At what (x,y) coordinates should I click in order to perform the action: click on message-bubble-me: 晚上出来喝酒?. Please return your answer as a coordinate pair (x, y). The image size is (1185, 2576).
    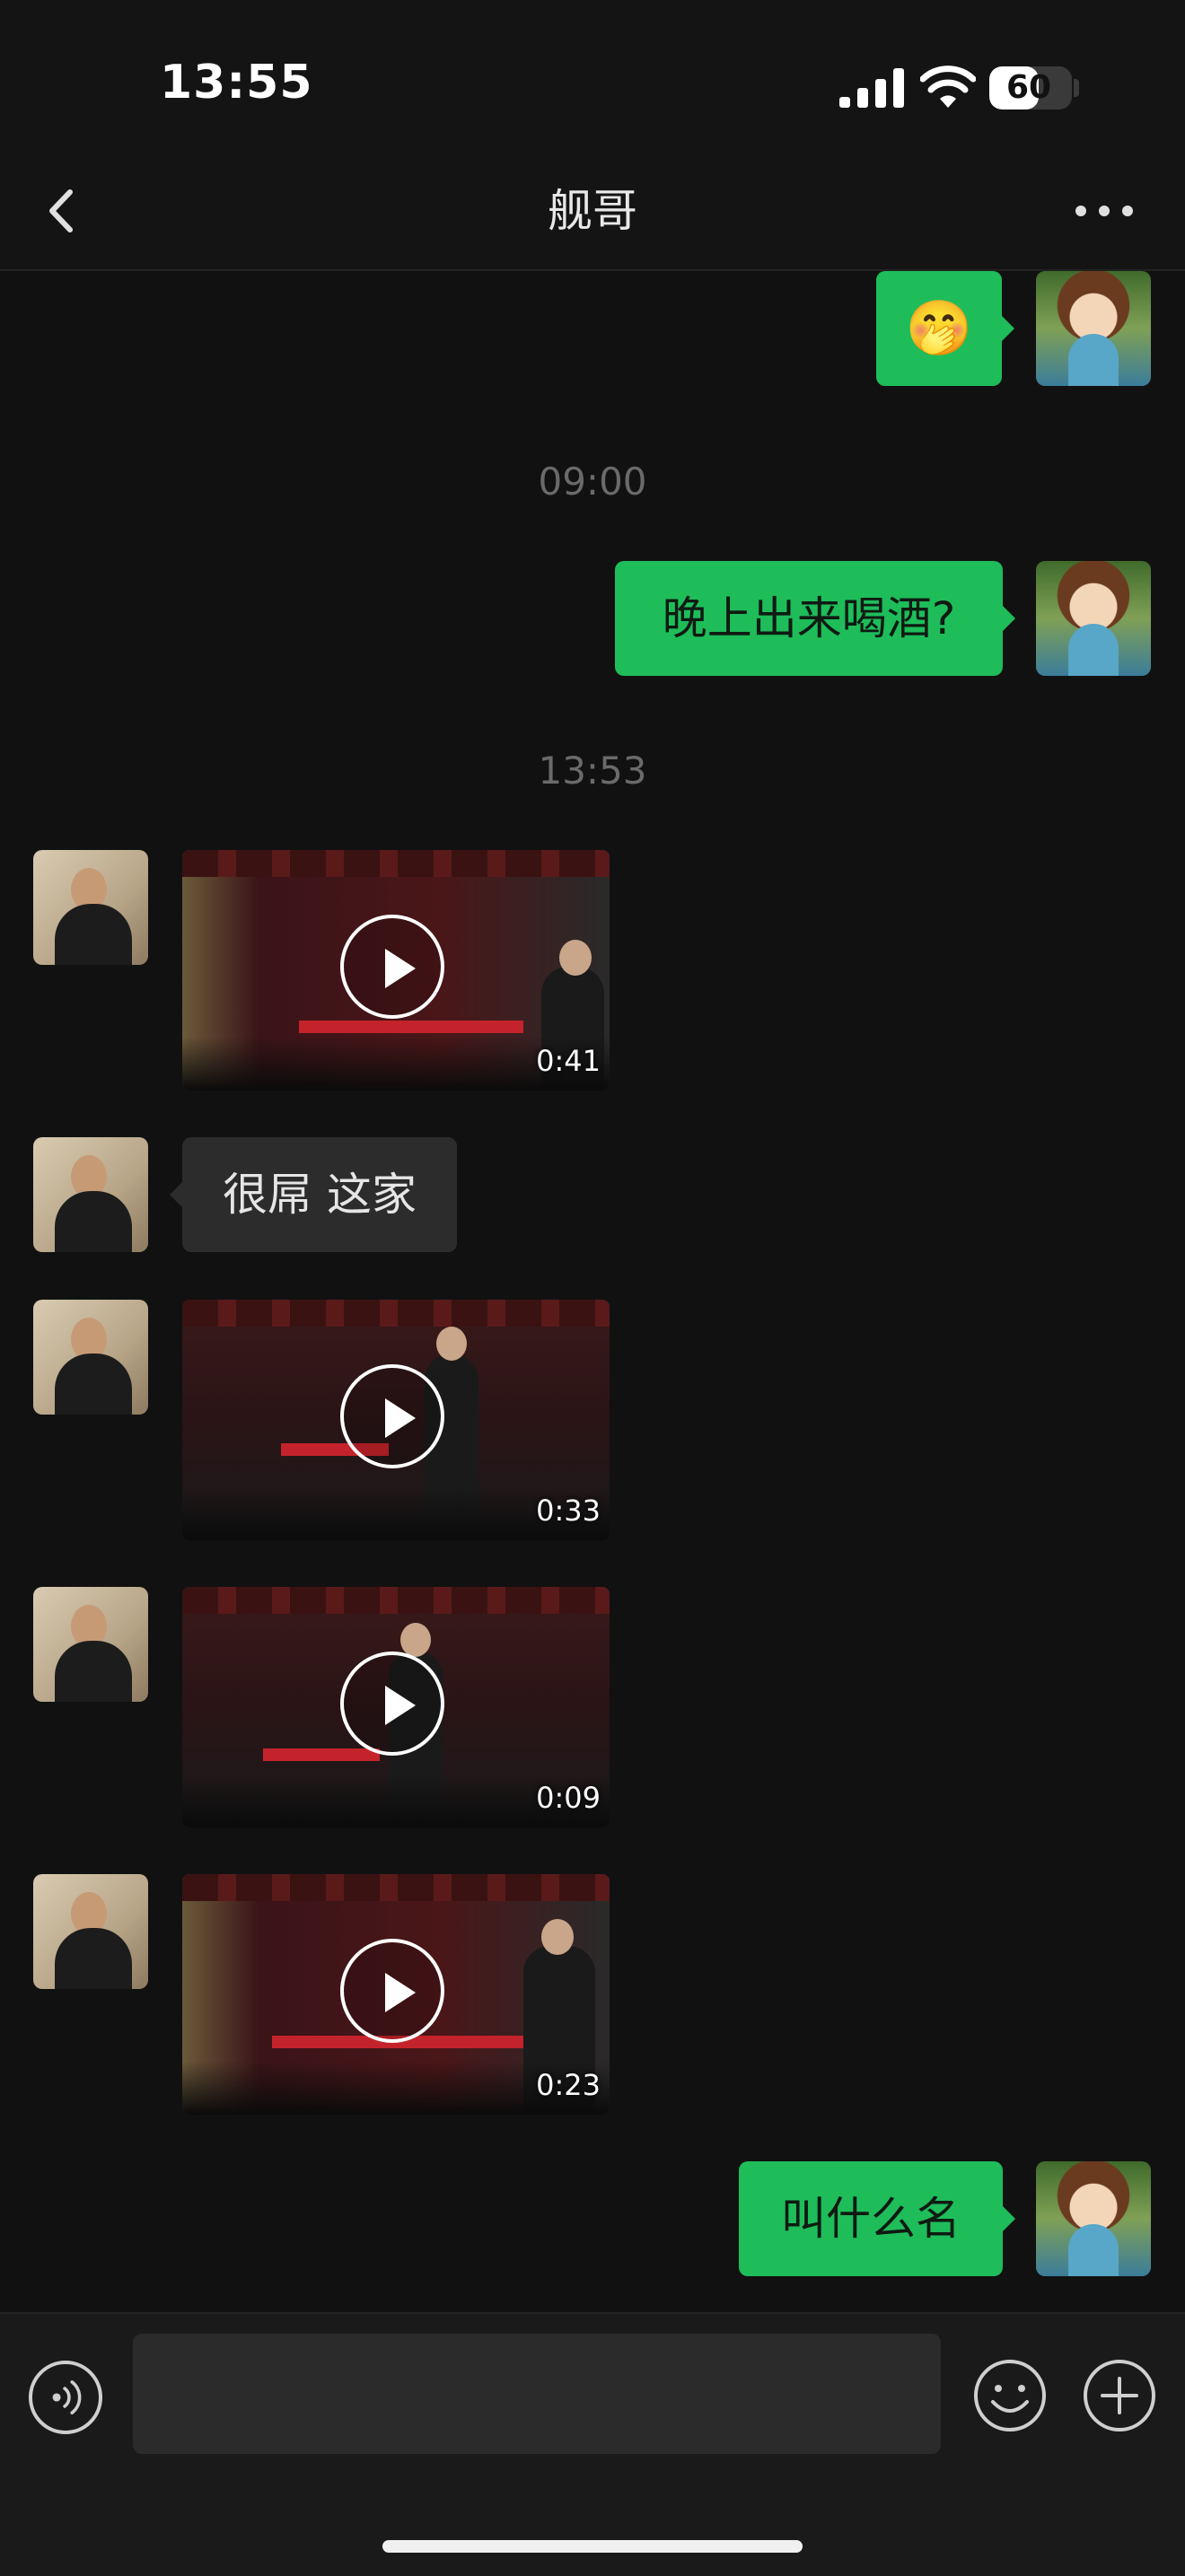
    Looking at the image, I should click on (815, 618).